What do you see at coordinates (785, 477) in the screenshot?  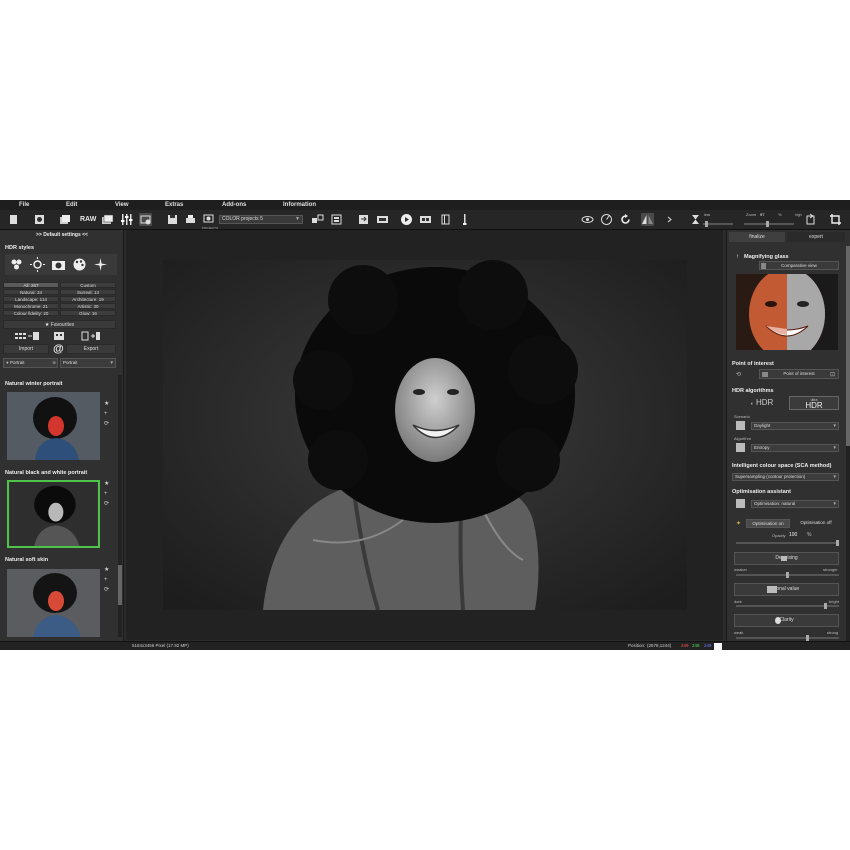 I see `supersampling-select: Supersampling (contour protection) ▼` at bounding box center [785, 477].